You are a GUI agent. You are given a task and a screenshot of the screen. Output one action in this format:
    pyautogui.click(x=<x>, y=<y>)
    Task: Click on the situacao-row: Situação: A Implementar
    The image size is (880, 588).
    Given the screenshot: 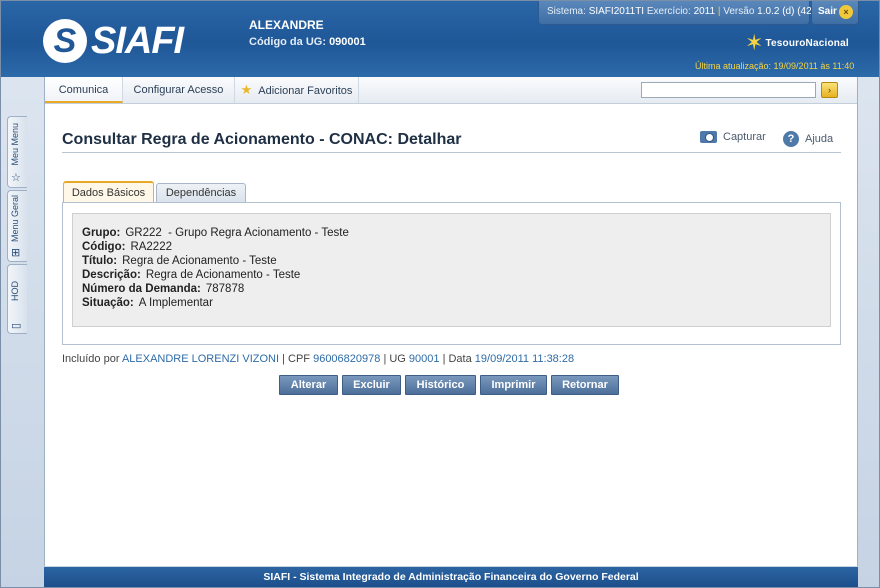 What is the action you would take?
    pyautogui.click(x=456, y=303)
    